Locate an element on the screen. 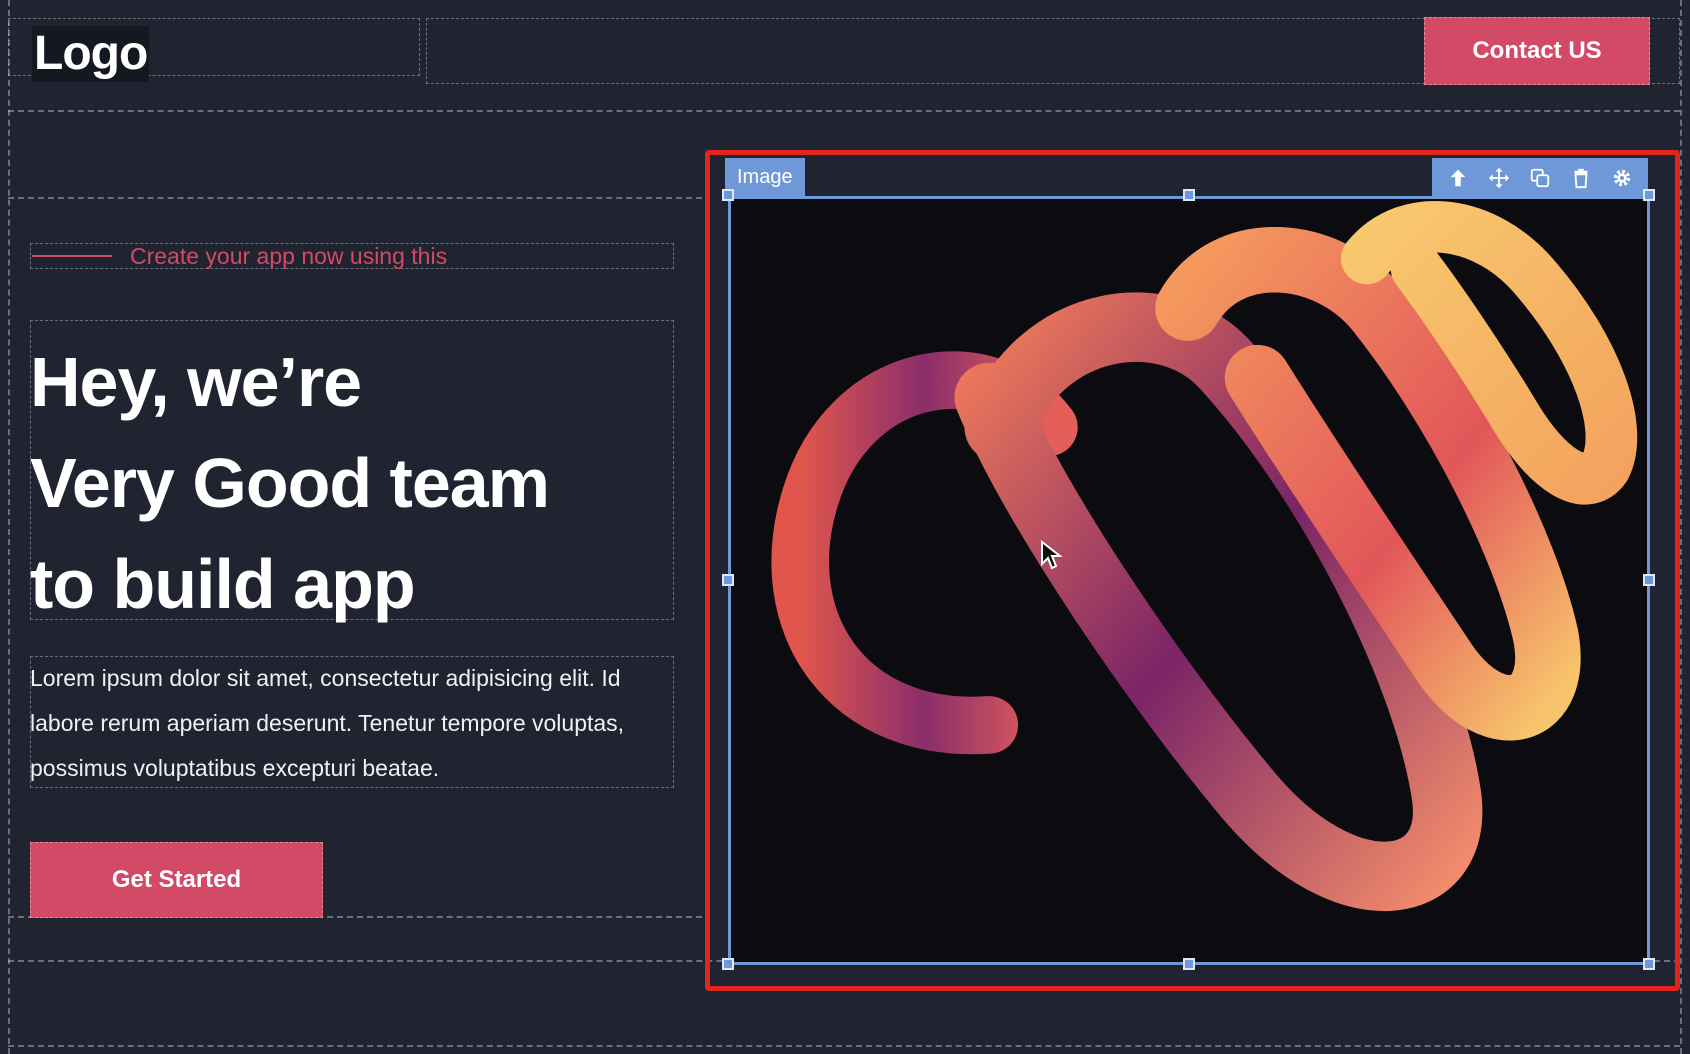 The image size is (1690, 1054). resize-handle-bottom-left is located at coordinates (728, 964).